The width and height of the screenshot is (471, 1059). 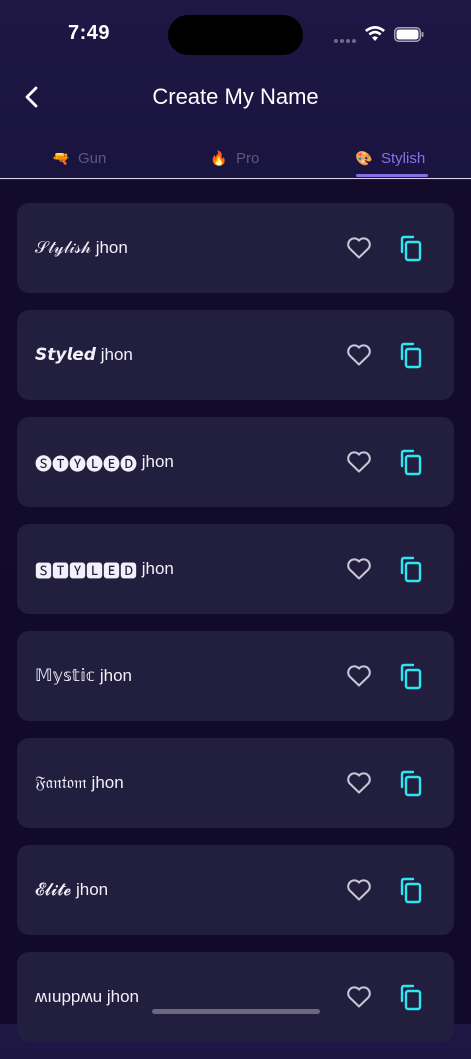 I want to click on palette-icon: 🎨, so click(x=364, y=157).